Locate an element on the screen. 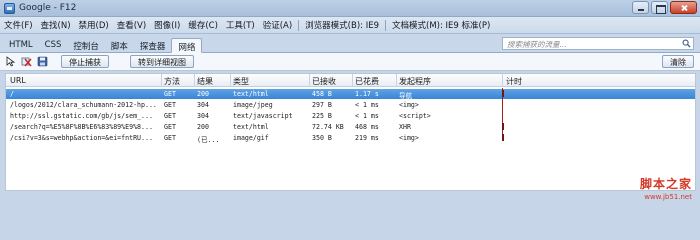 Image resolution: width=700 pixels, height=240 pixels. save-icon is located at coordinates (42, 61).